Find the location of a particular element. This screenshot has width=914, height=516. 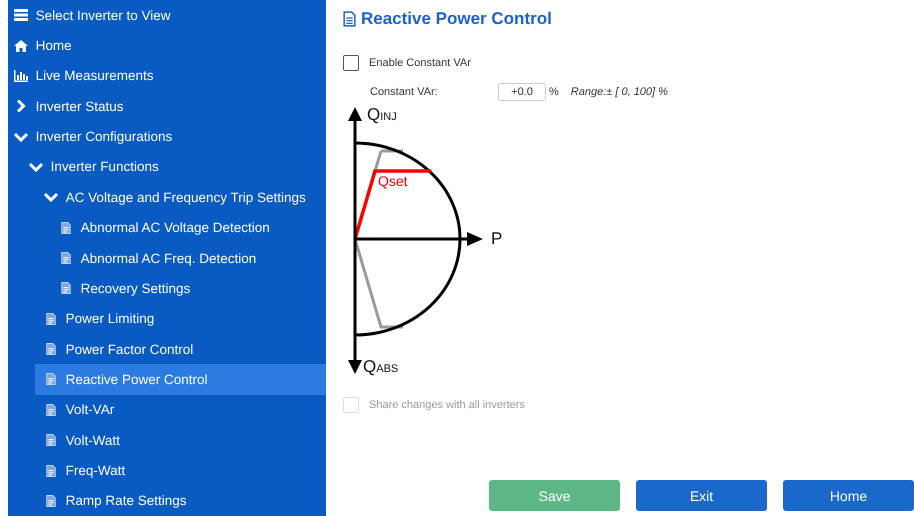

sidebar-item: Abnormal AC Freq. Detection is located at coordinates (167, 258).